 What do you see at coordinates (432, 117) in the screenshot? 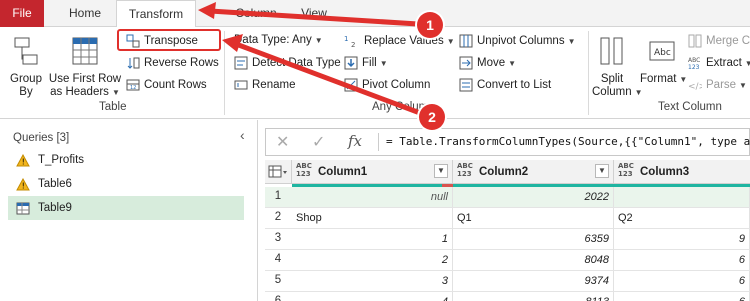
I see `annotation-badge-2: 2` at bounding box center [432, 117].